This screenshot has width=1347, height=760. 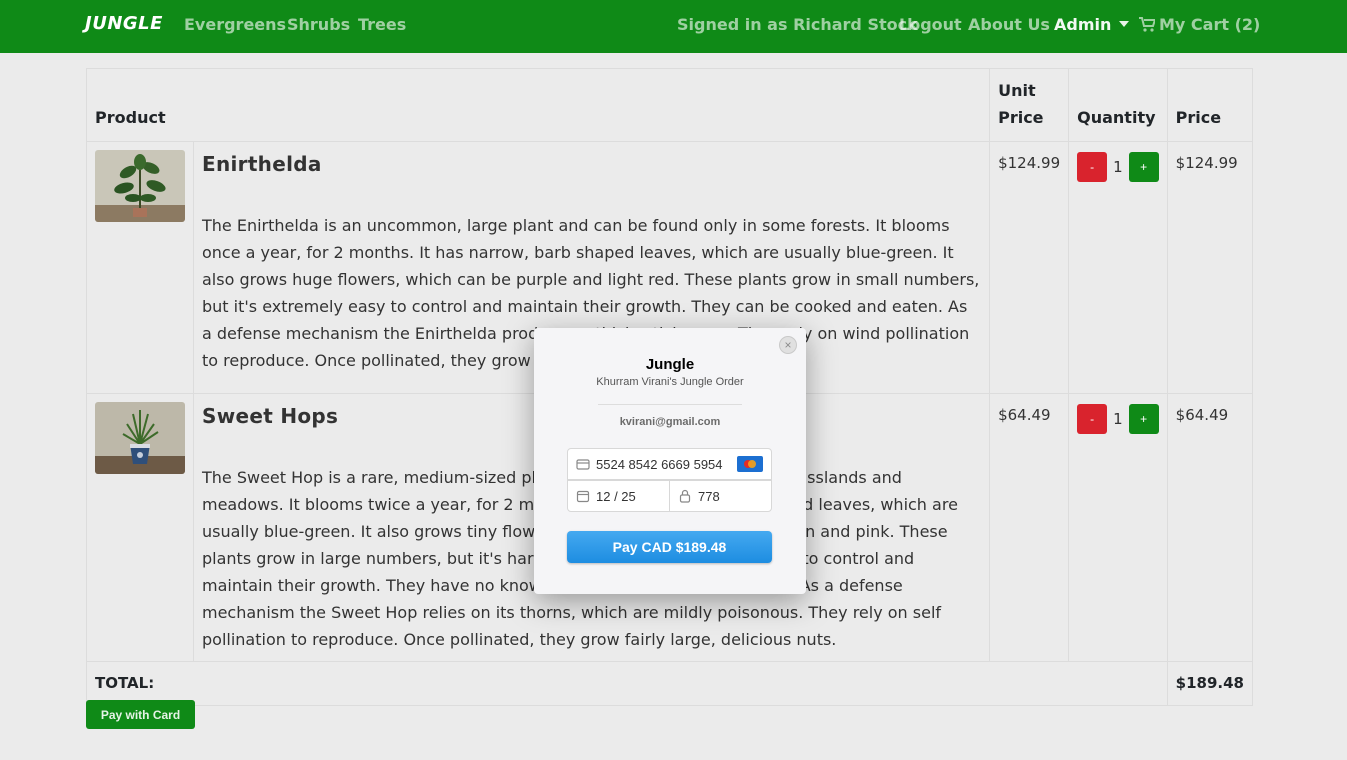 I want to click on total-label: TOTAL:, so click(x=627, y=683).